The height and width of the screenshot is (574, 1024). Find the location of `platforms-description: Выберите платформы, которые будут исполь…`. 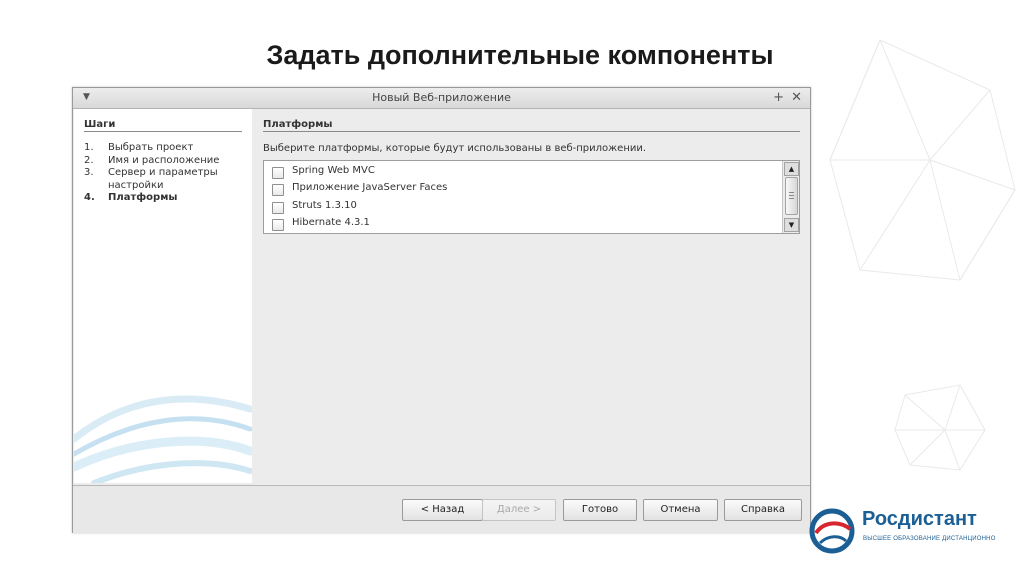

platforms-description: Выберите платформы, которые будут исполь… is located at coordinates (455, 148).